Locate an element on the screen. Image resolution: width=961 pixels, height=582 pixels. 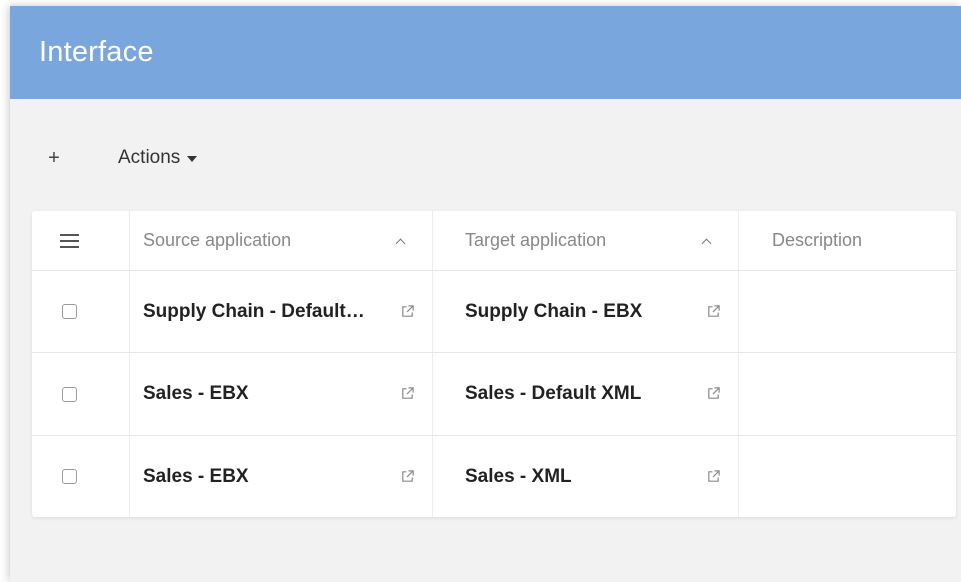
column-header-description: Description is located at coordinates (847, 240).